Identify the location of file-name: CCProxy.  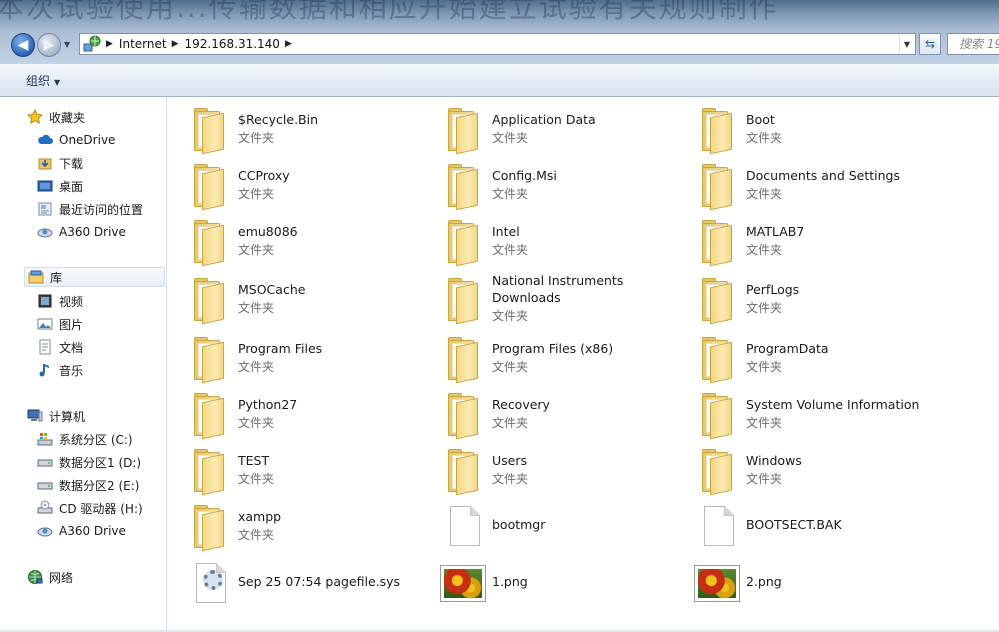
(264, 175).